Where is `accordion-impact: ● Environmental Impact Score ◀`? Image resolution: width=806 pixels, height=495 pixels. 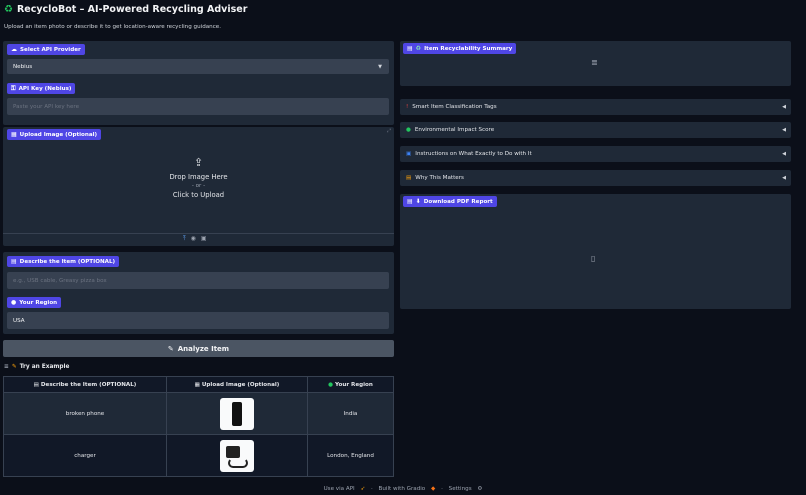 accordion-impact: ● Environmental Impact Score ◀ is located at coordinates (595, 130).